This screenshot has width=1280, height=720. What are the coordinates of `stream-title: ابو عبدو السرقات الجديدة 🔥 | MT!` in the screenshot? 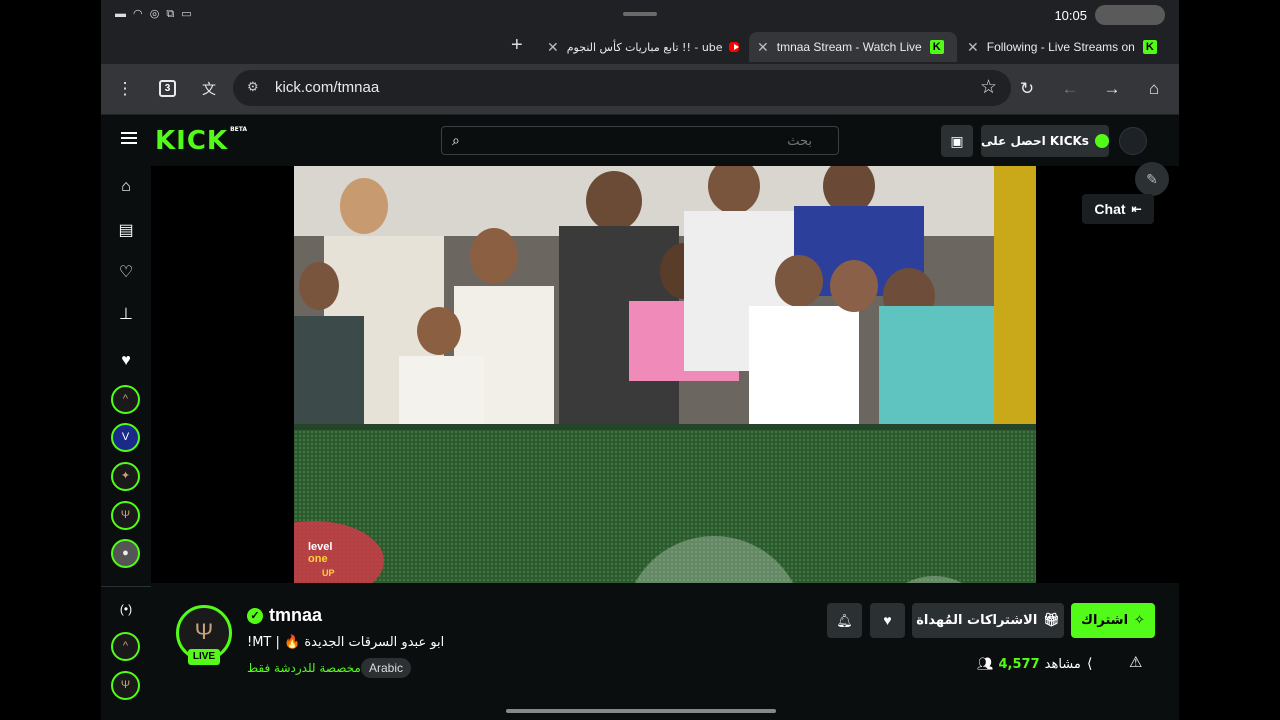 It's located at (346, 642).